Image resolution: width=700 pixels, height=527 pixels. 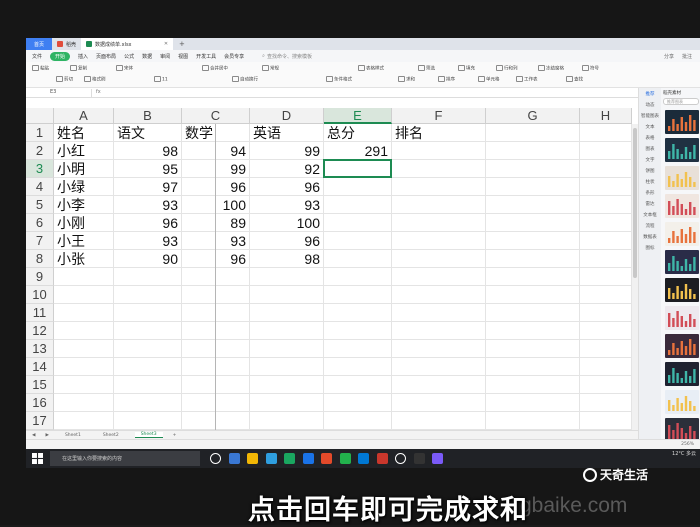 I want to click on ribbon-button: 自动换行, so click(x=245, y=79).